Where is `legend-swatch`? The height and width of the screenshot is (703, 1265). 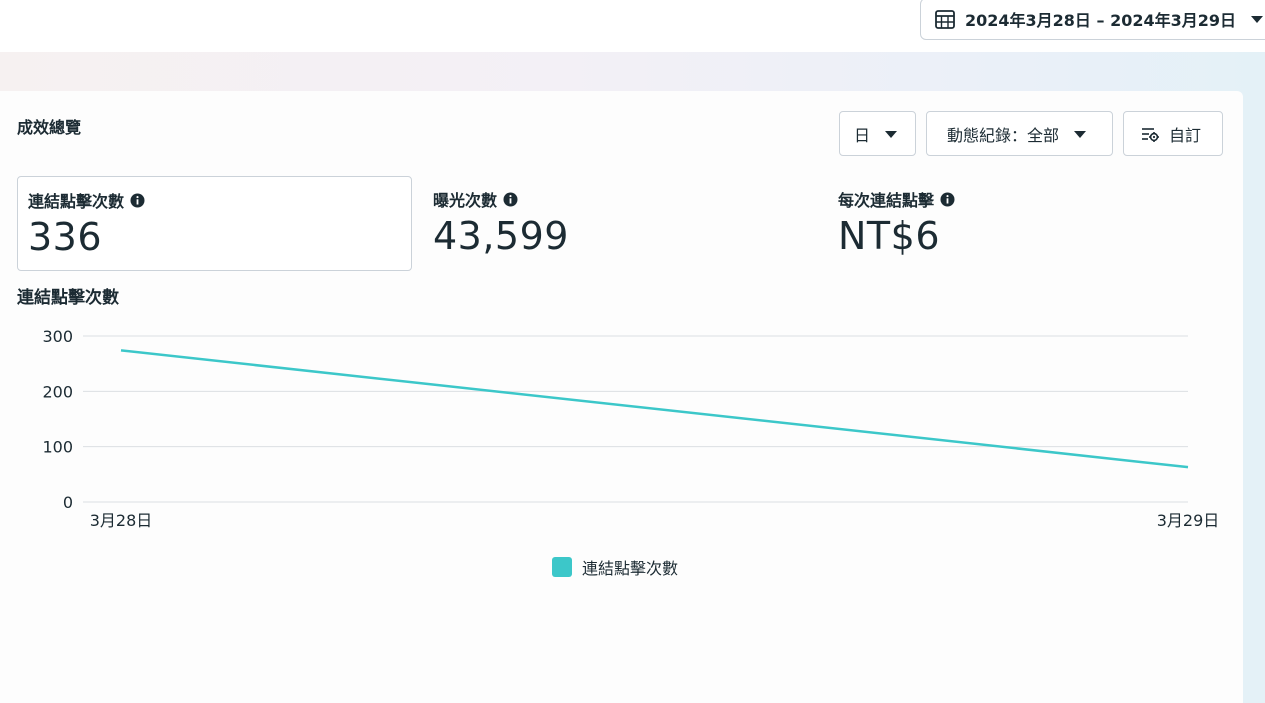 legend-swatch is located at coordinates (562, 567).